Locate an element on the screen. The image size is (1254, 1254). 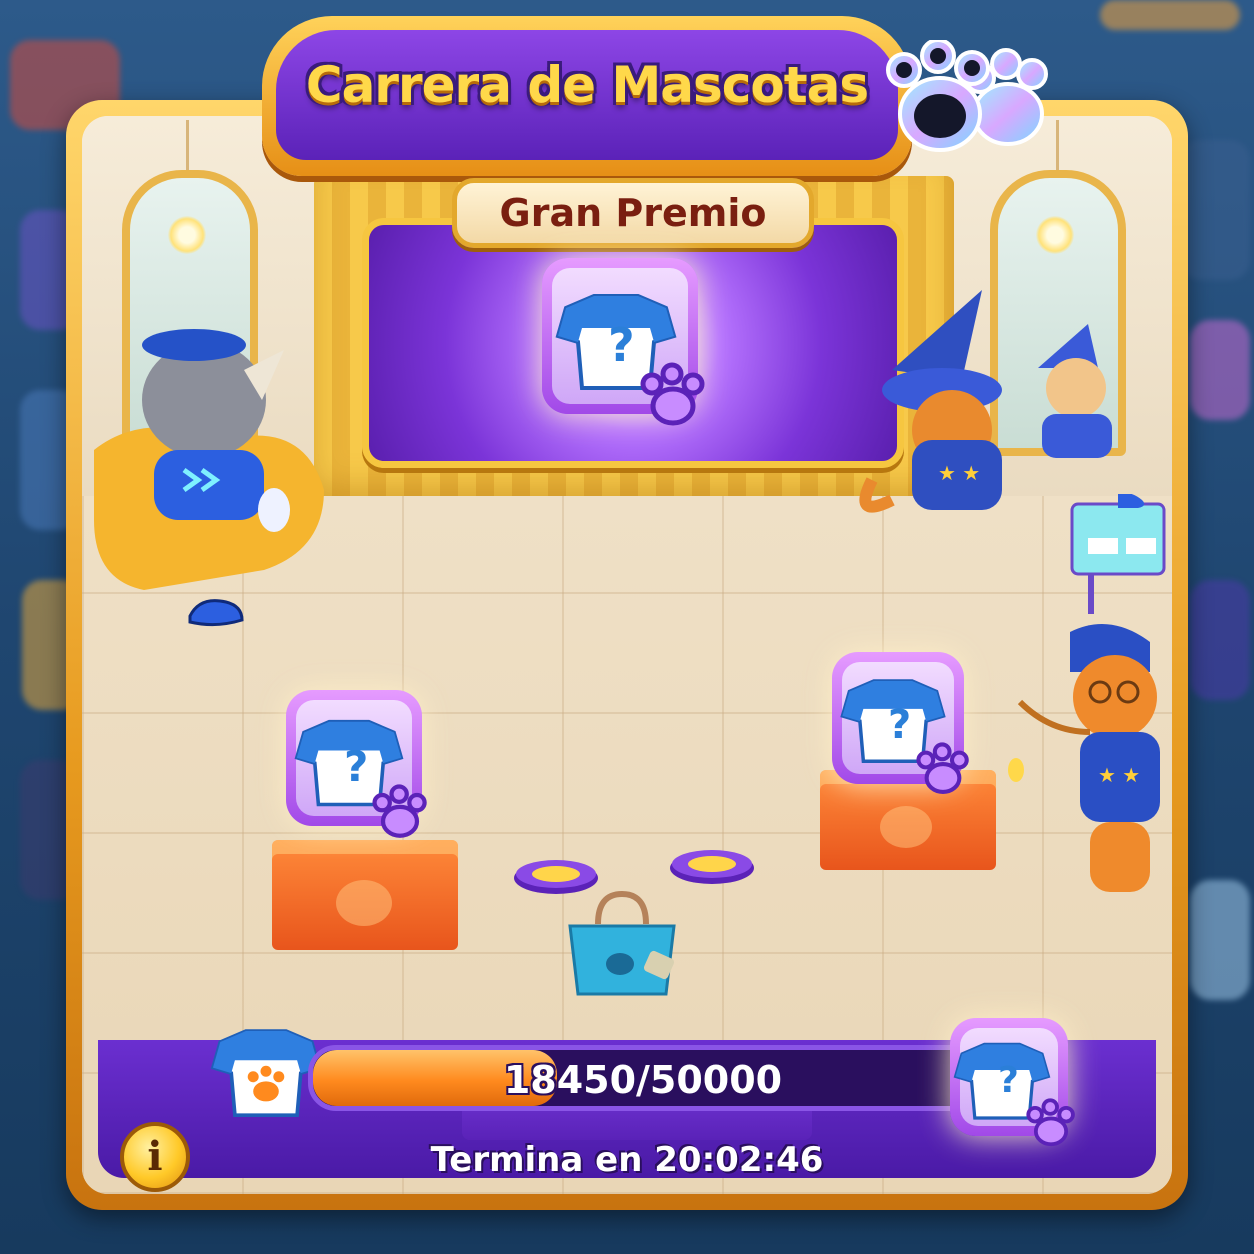
event-title: Carrera de Mascotas is located at coordinates (587, 85).